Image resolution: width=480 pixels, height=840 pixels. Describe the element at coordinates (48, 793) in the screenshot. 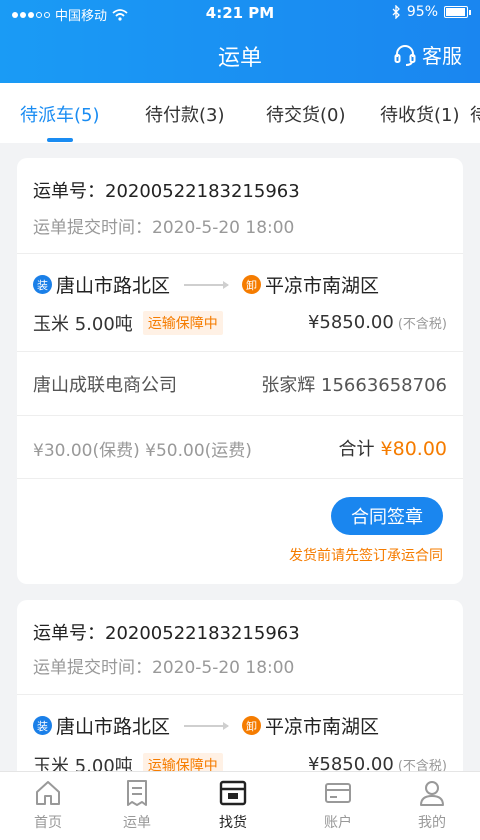

I see `home-icon` at that location.